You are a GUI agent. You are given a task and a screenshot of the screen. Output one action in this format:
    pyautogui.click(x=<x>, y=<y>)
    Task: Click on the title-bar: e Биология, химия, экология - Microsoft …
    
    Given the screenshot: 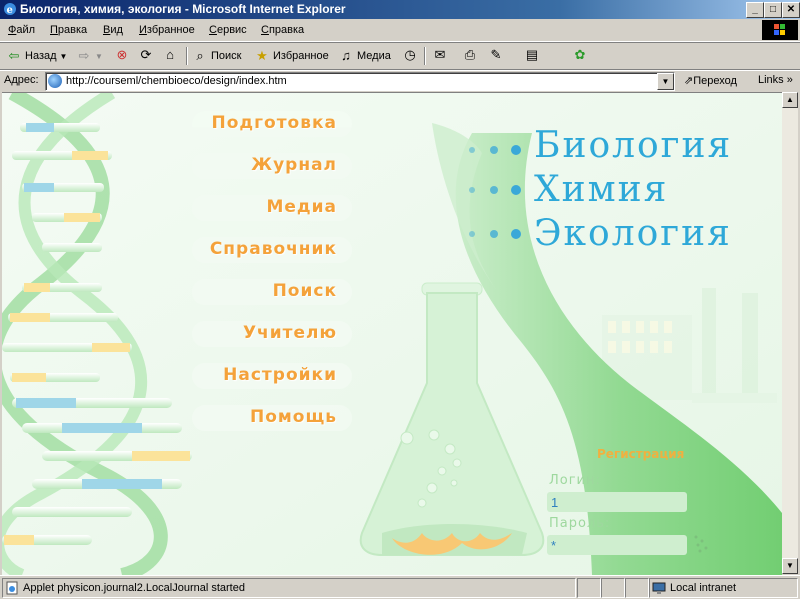 What is the action you would take?
    pyautogui.click(x=400, y=9)
    